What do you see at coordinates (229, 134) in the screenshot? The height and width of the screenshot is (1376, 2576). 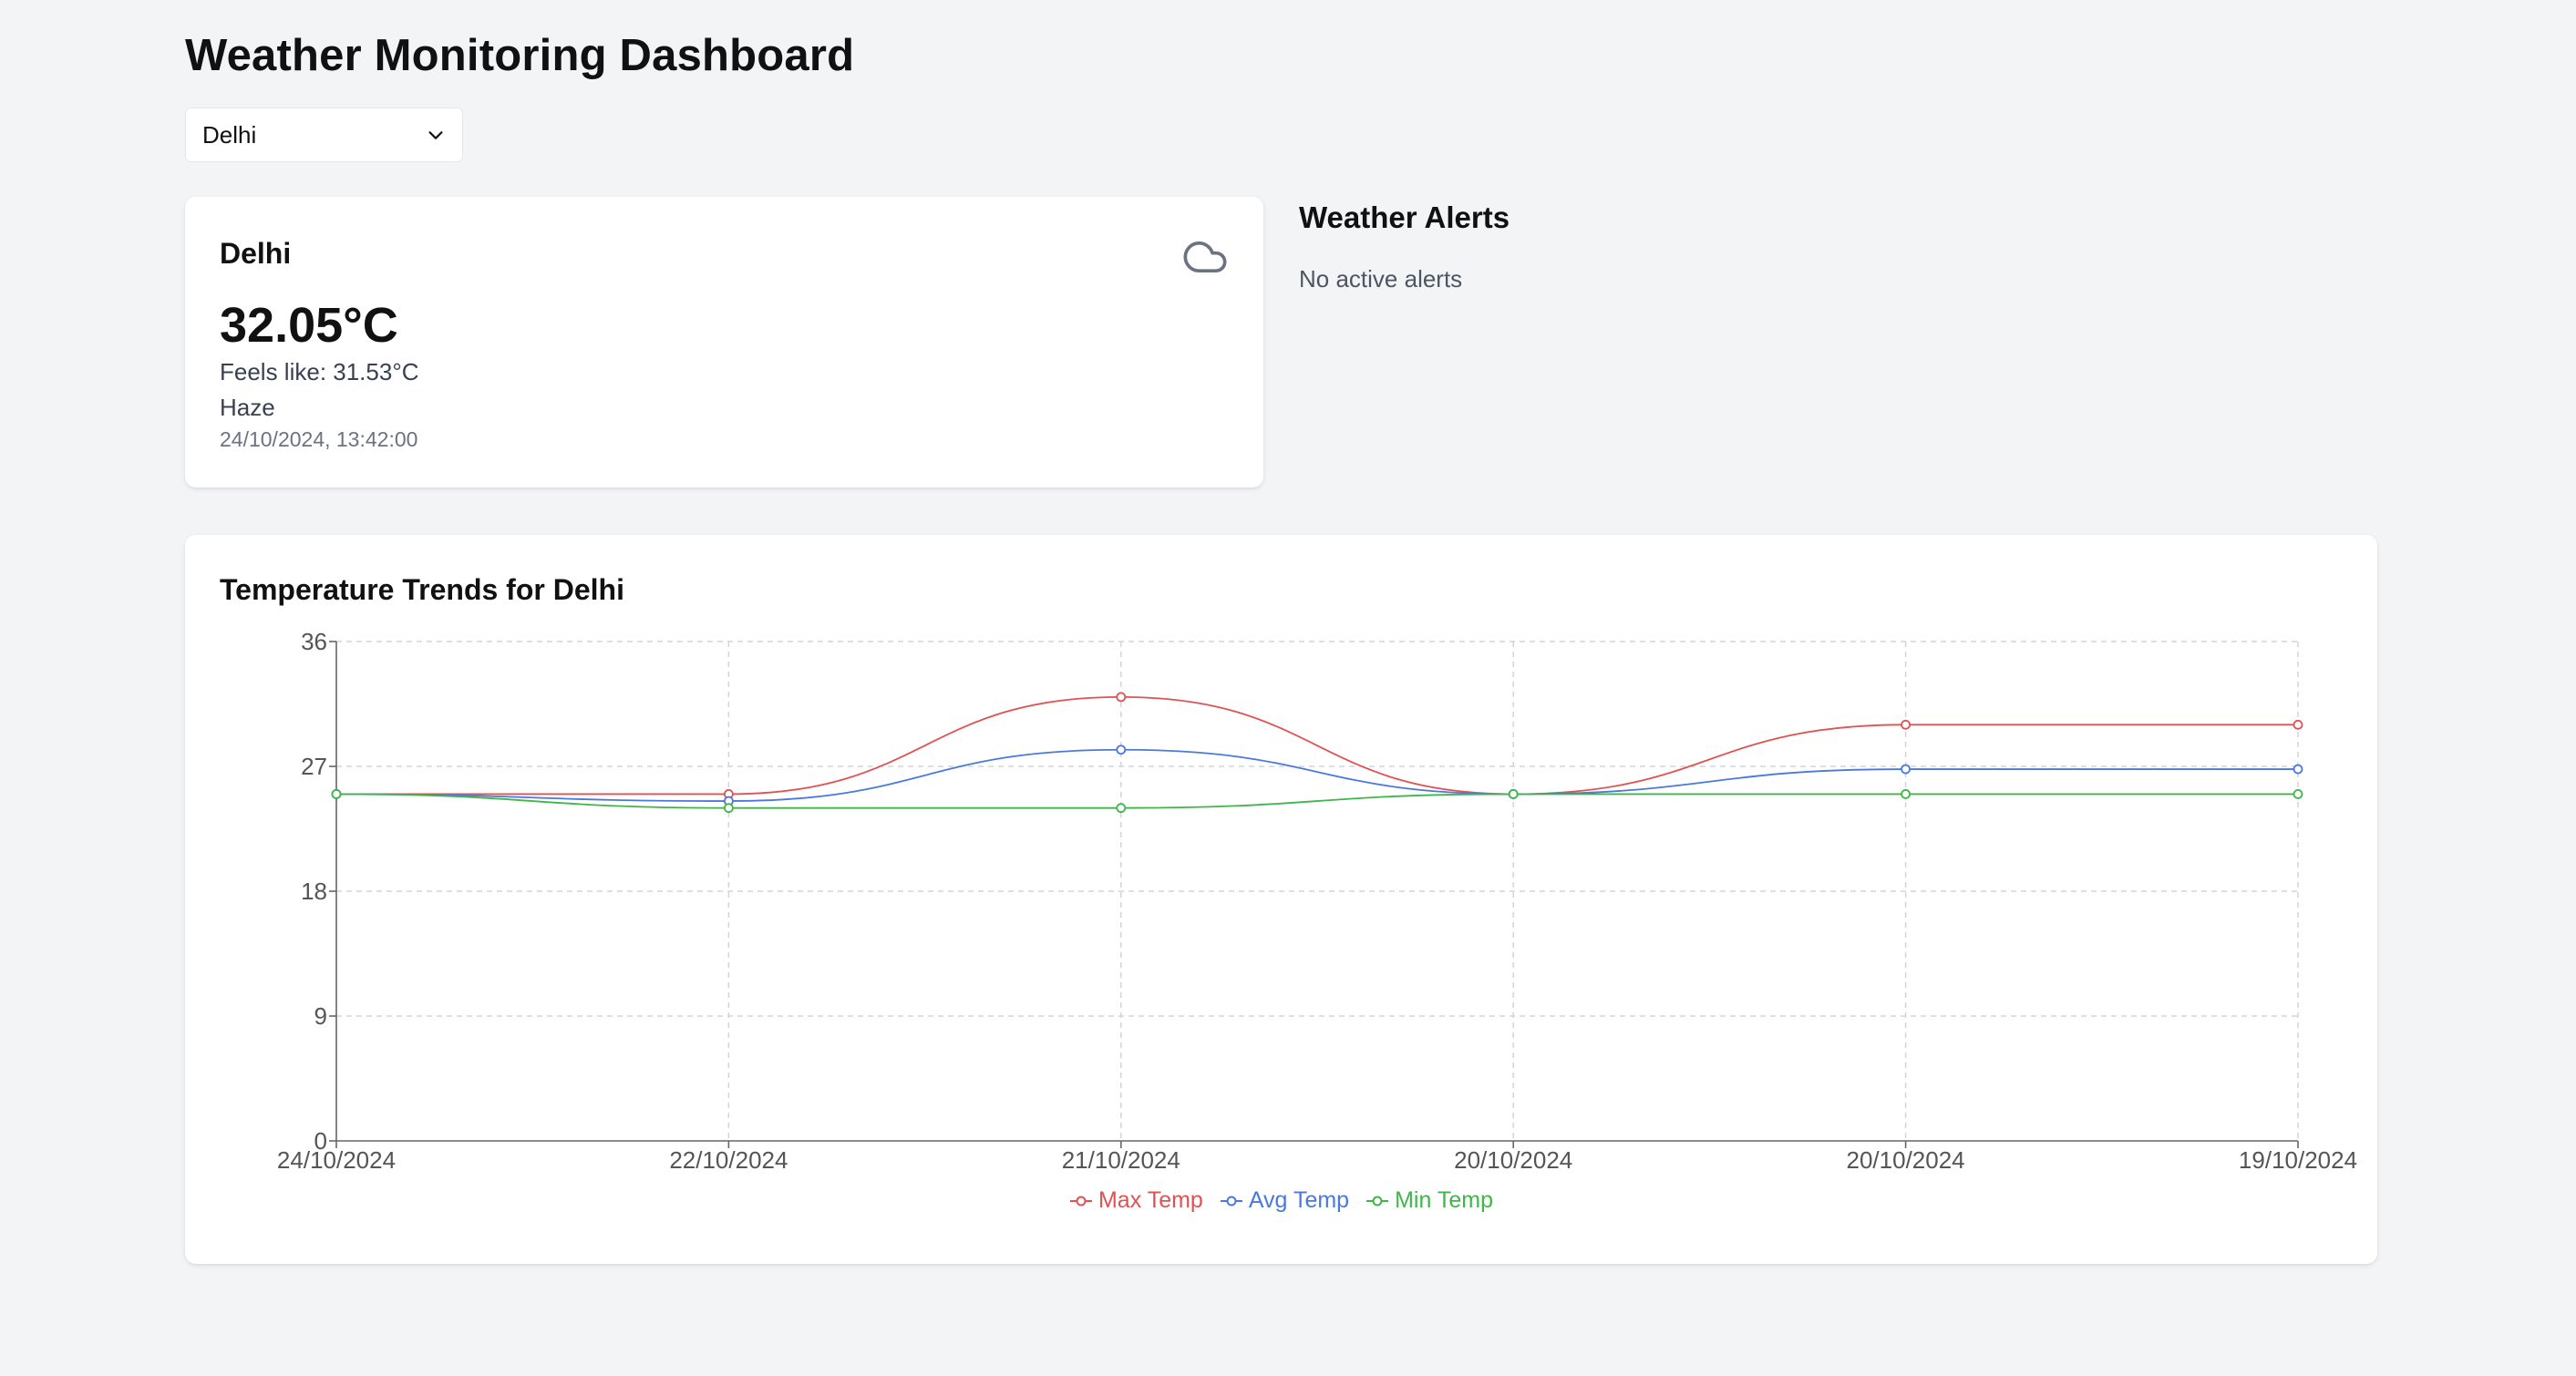 I see `city-select-value: Delhi` at bounding box center [229, 134].